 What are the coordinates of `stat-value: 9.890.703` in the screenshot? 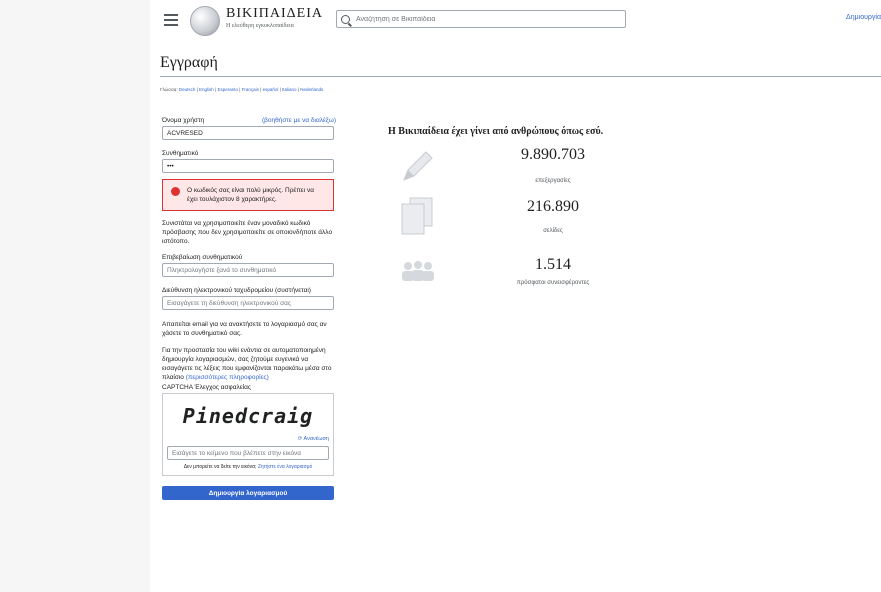 It's located at (553, 154).